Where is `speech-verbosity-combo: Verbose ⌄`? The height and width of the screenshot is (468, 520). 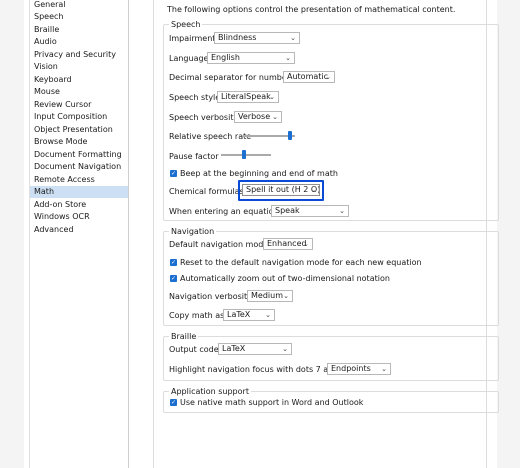
speech-verbosity-combo: Verbose ⌄ is located at coordinates (258, 117).